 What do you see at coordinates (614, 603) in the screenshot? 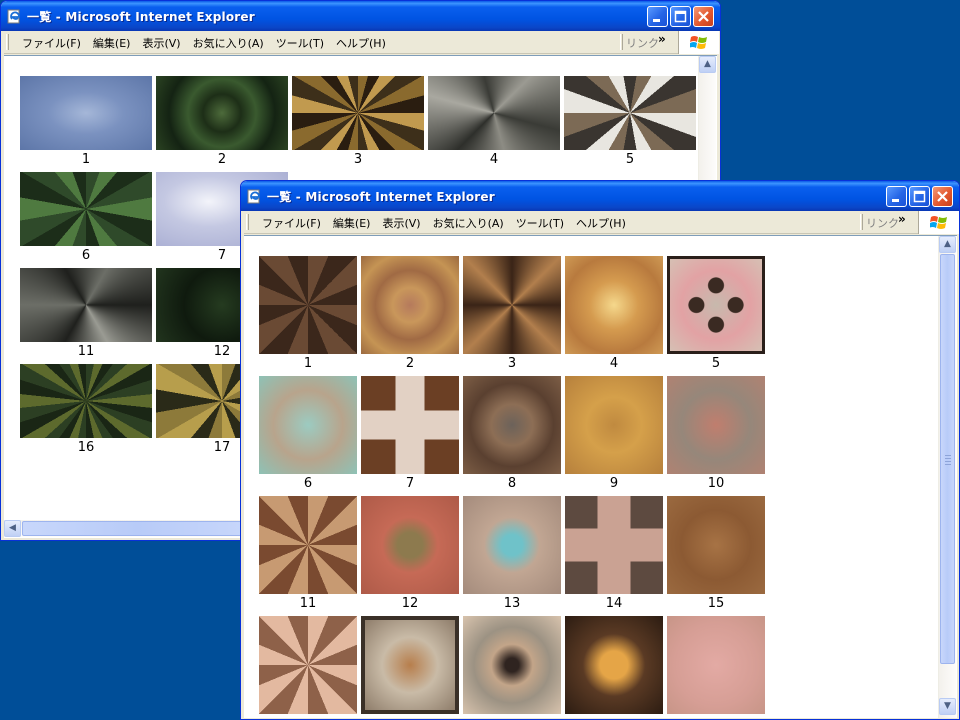
I see `thumbnail-caption: 14` at bounding box center [614, 603].